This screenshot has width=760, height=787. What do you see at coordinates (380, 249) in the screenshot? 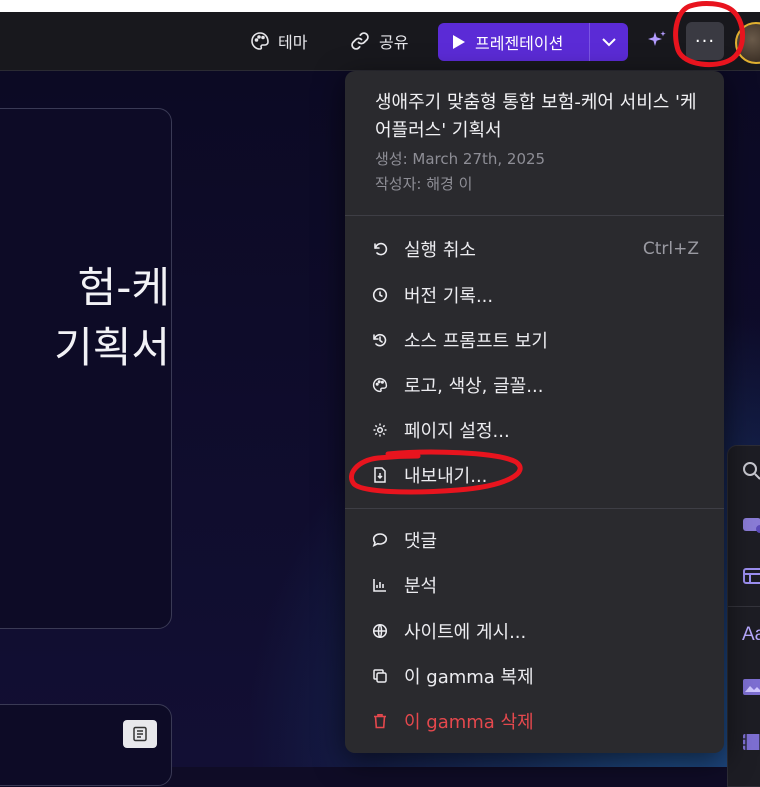
I see `undo-icon` at bounding box center [380, 249].